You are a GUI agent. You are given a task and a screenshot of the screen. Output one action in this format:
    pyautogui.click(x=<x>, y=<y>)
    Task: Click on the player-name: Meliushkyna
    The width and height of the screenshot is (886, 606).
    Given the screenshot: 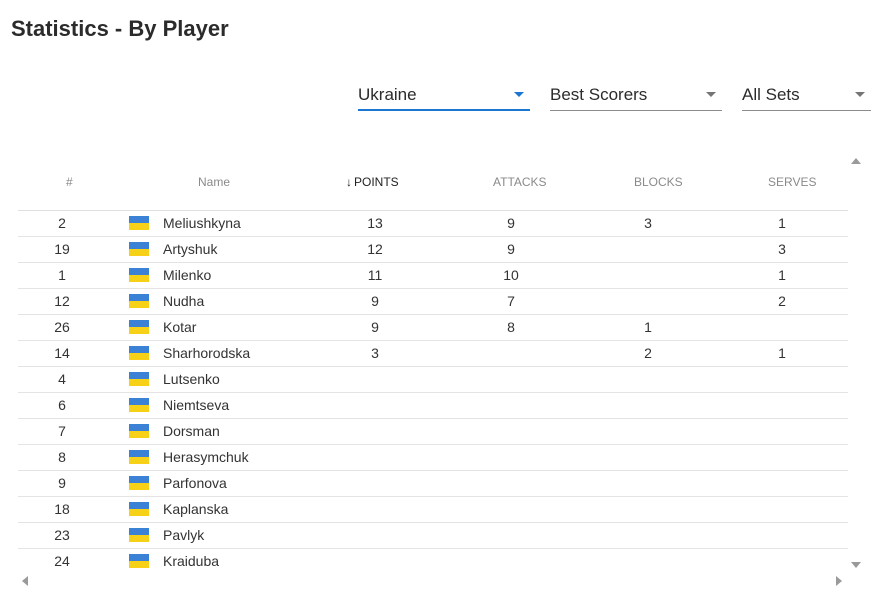 What is the action you would take?
    pyautogui.click(x=202, y=223)
    